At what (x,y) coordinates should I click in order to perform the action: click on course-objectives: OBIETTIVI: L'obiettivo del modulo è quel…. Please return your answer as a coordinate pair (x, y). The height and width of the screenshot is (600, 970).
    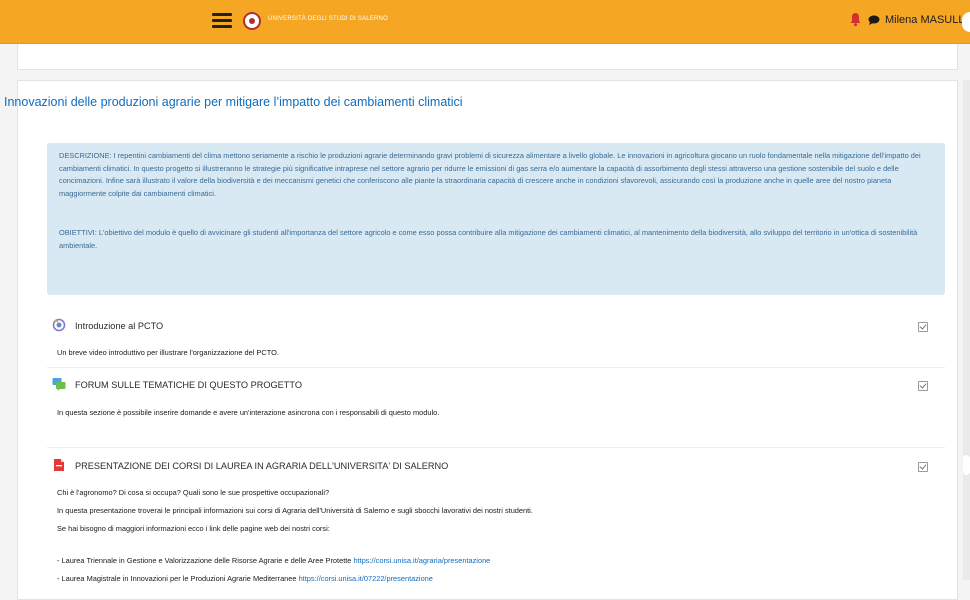
    Looking at the image, I should click on (488, 239).